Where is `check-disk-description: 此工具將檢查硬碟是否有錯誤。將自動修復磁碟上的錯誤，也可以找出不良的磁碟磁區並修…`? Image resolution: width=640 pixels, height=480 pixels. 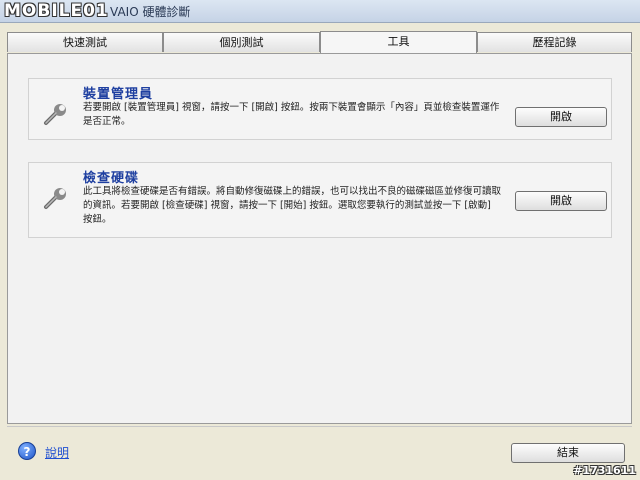
check-disk-description: 此工具將檢查硬碟是否有錯誤。將自動修復磁碟上的錯誤，也可以找出不良的磁碟磁區並修… is located at coordinates (292, 205).